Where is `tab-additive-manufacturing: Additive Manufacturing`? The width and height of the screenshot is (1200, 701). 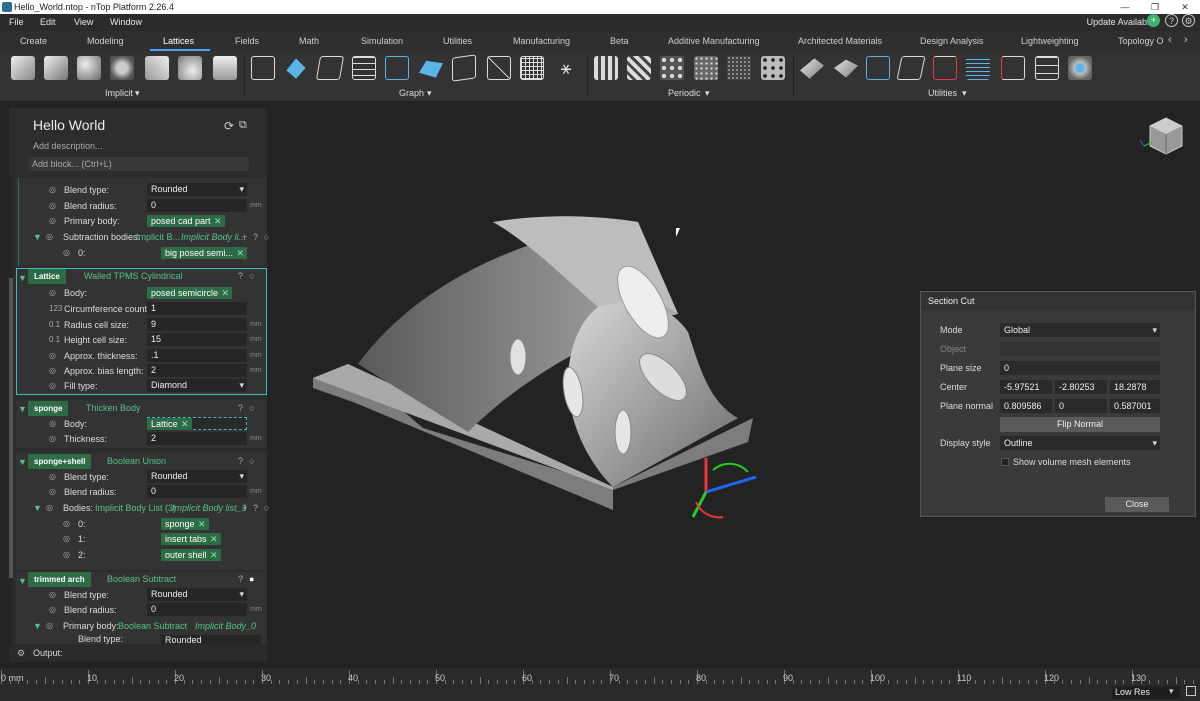 tab-additive-manufacturing: Additive Manufacturing is located at coordinates (714, 41).